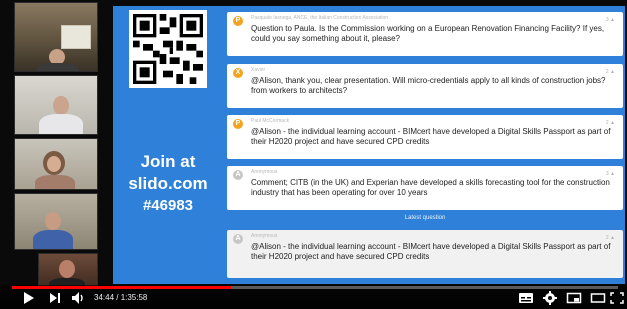  I want to click on question-author: Xavier, so click(258, 70).